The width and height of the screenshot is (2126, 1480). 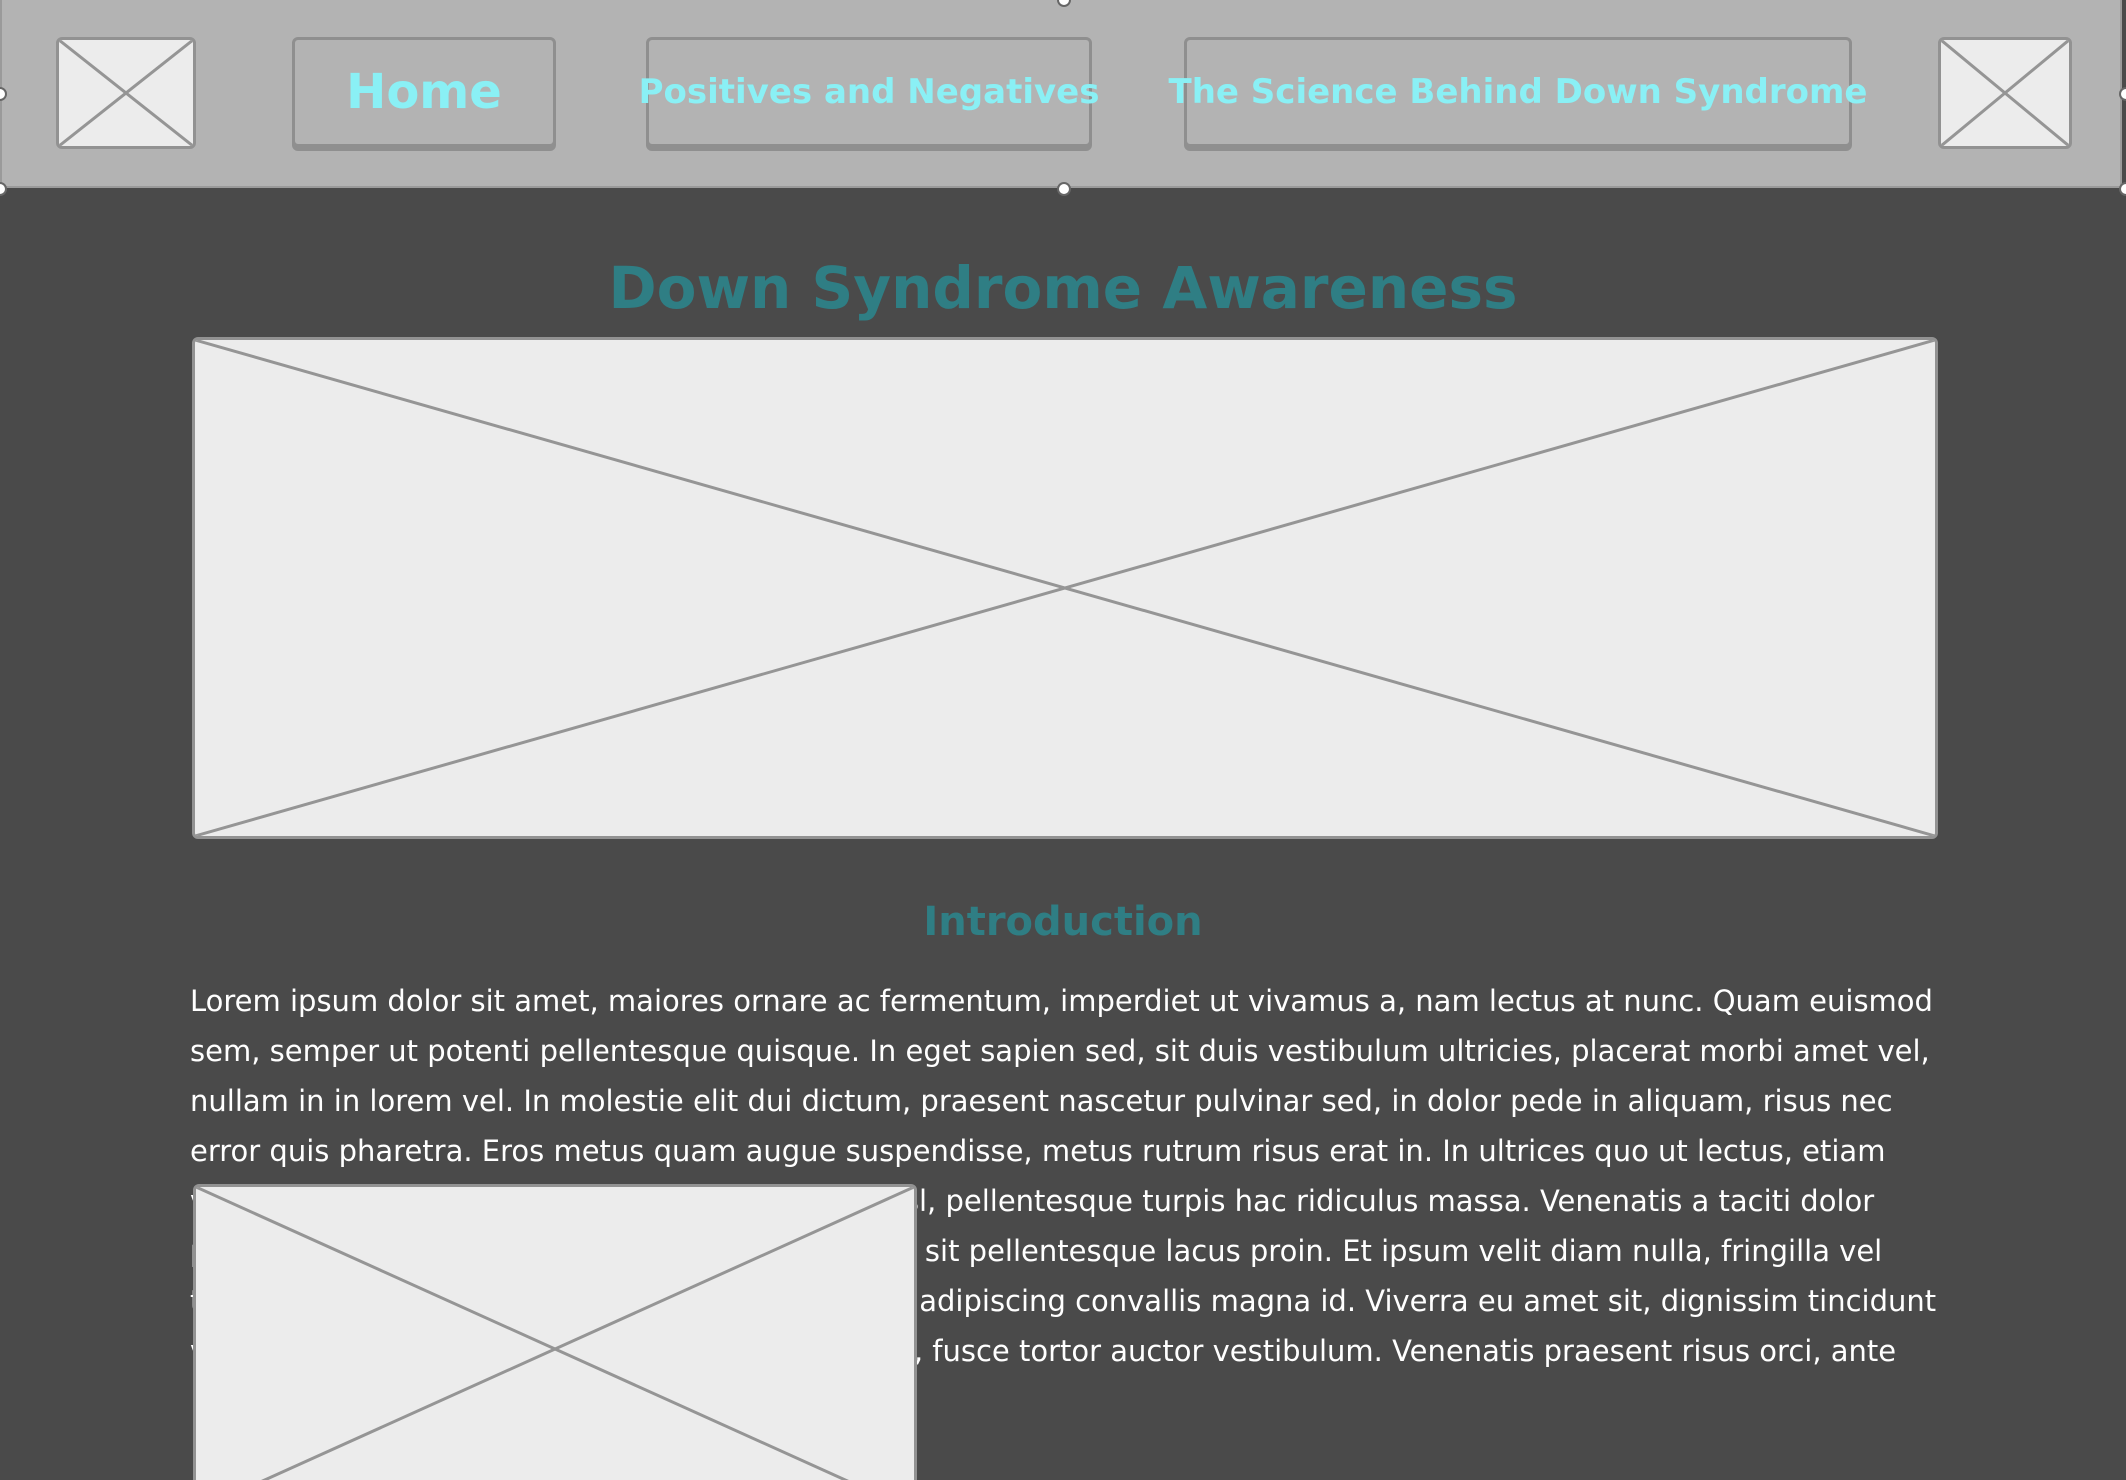 I want to click on section-heading-introduction: Introduction, so click(x=1063, y=922).